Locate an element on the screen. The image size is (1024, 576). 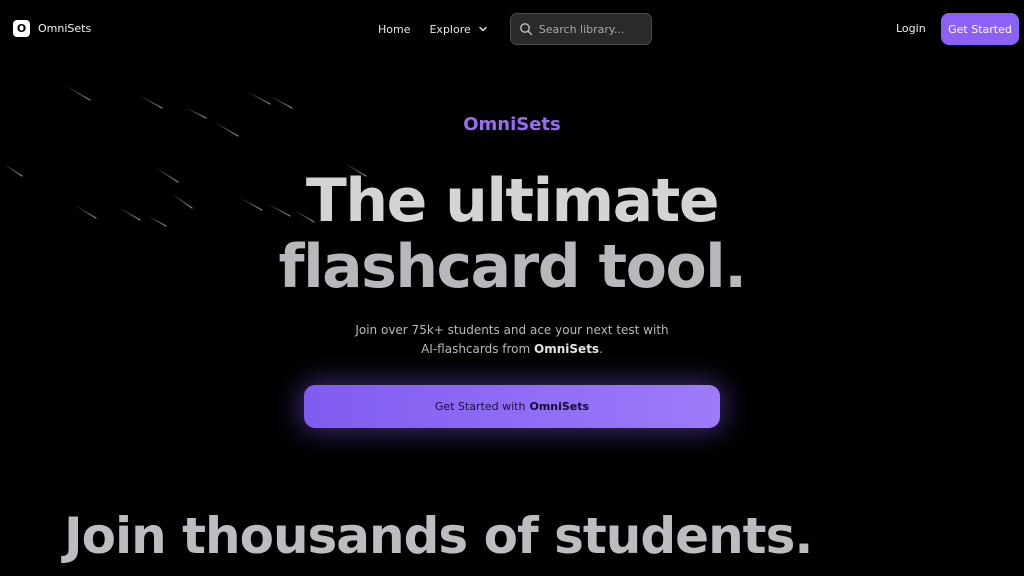
search-box is located at coordinates (580, 29).